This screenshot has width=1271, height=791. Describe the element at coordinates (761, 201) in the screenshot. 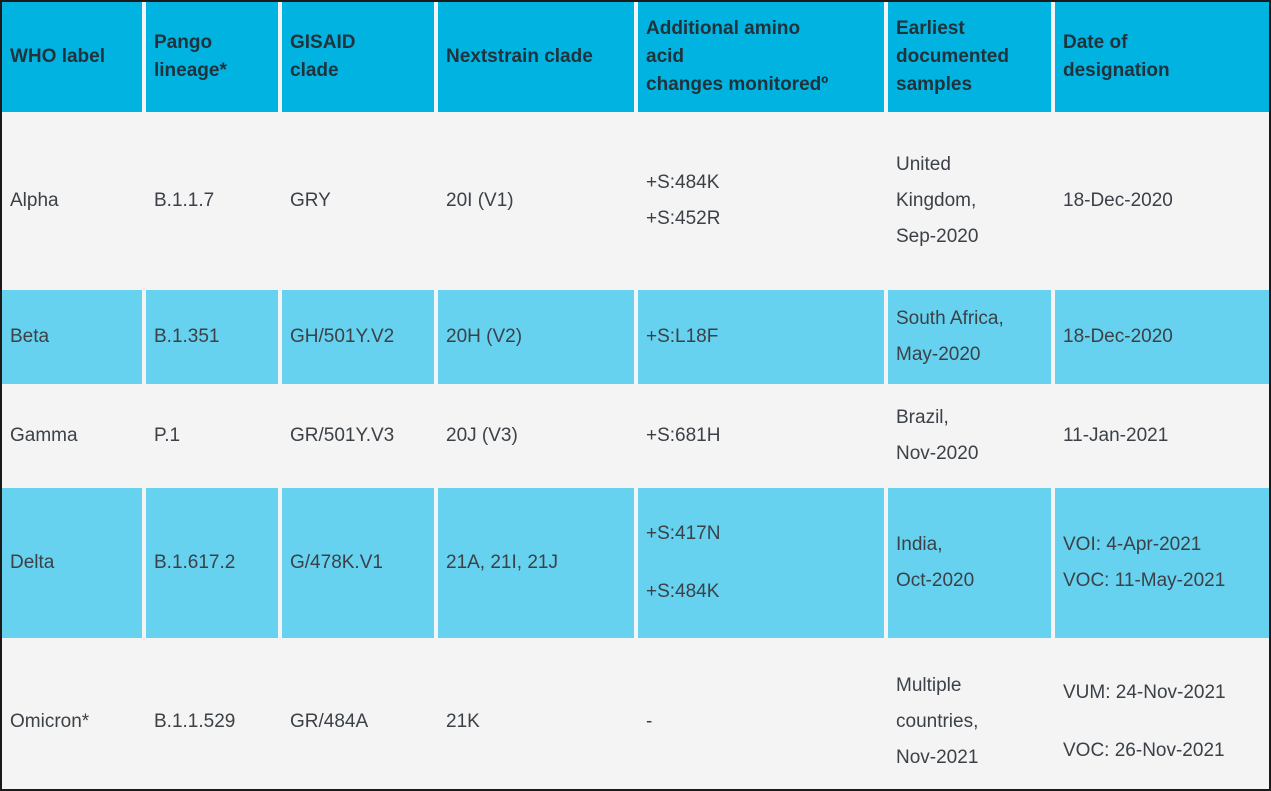

I see `cell-aa_changes: +S:484K +S:452R` at that location.